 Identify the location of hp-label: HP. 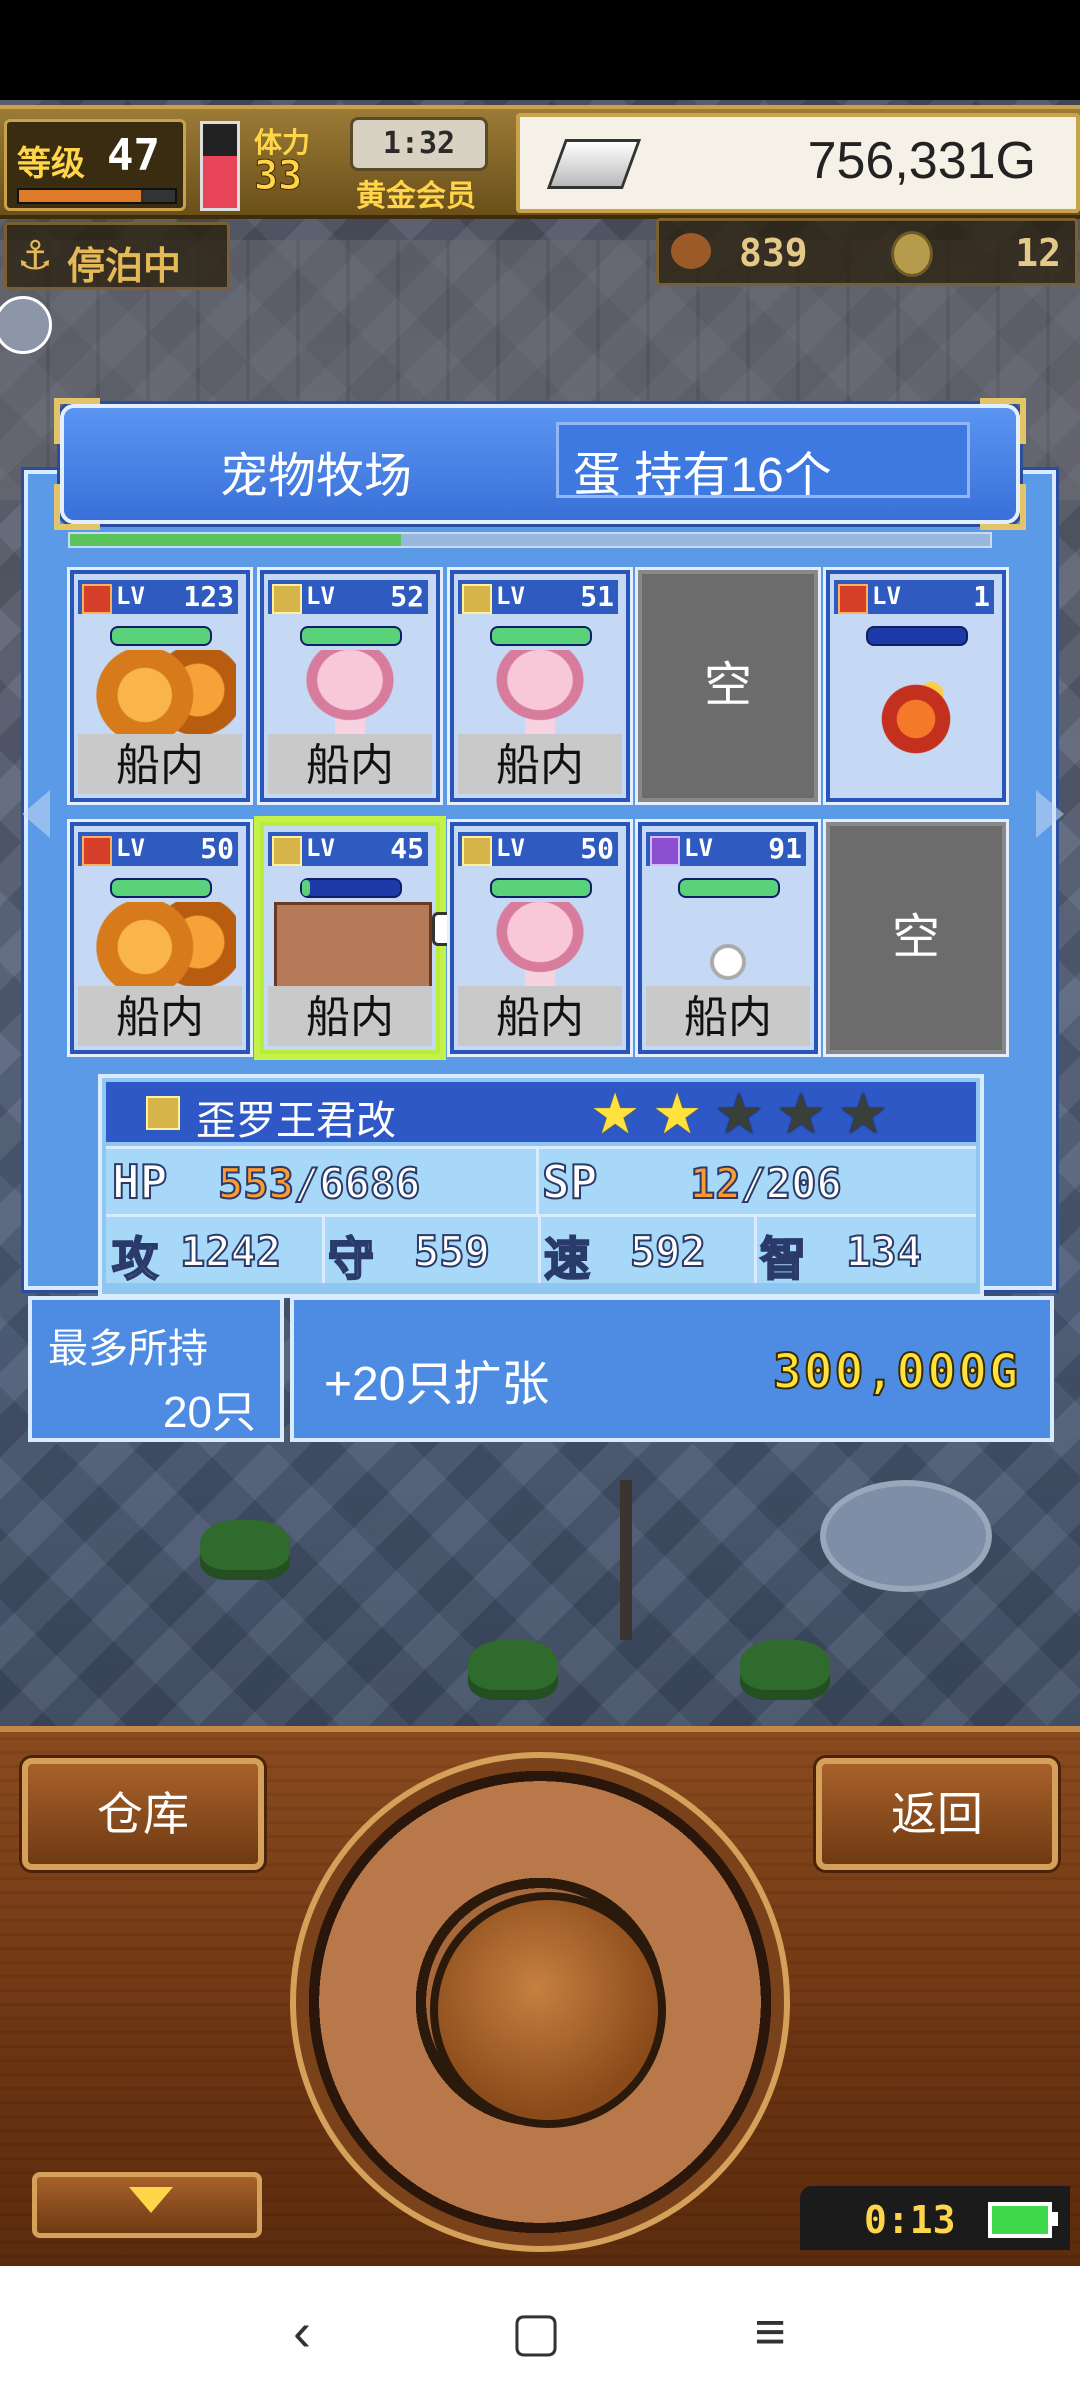
(139, 1182).